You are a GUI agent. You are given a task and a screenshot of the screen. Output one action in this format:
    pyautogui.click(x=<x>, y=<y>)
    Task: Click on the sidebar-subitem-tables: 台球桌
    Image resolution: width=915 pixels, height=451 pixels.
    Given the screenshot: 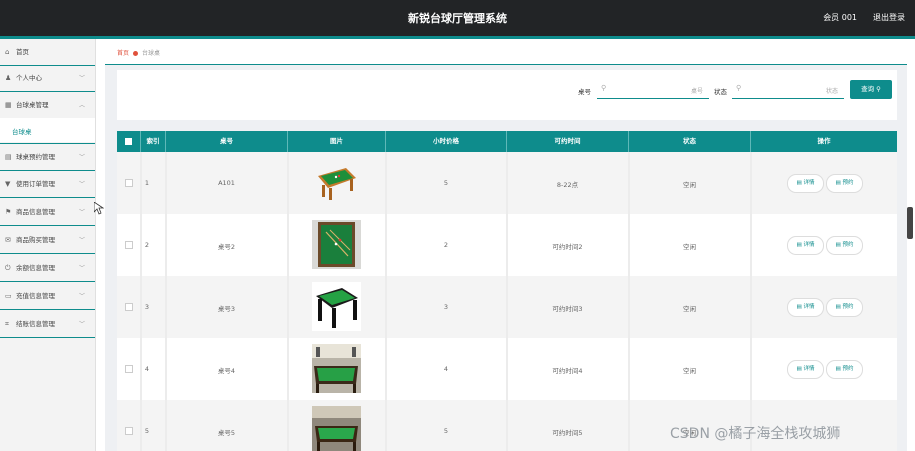 What is the action you would take?
    pyautogui.click(x=47, y=130)
    